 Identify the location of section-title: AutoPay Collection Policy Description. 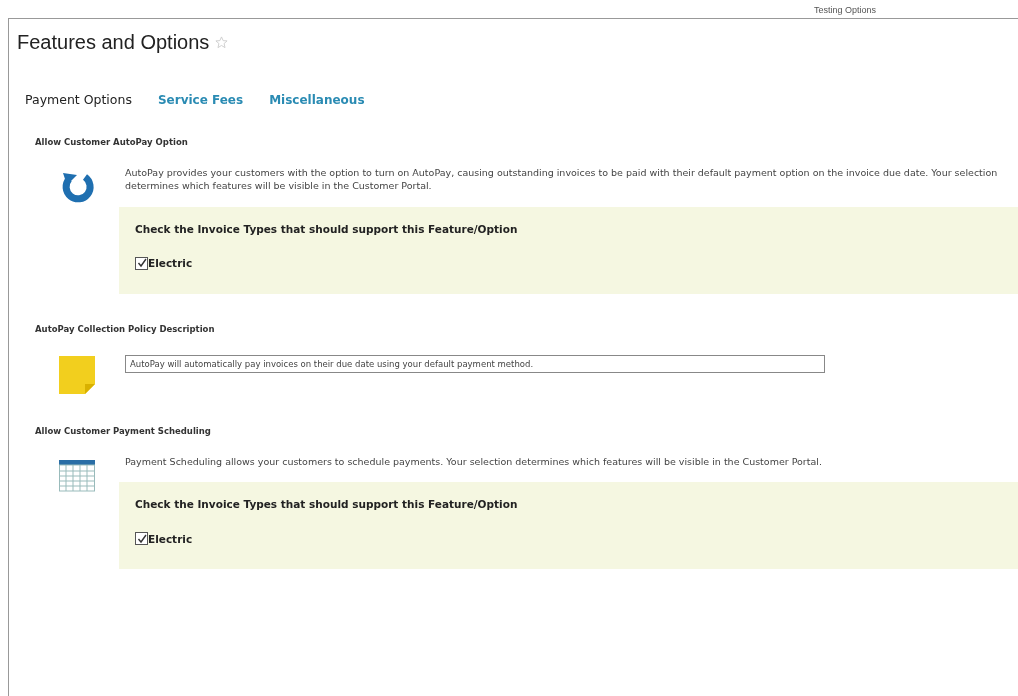
(125, 328).